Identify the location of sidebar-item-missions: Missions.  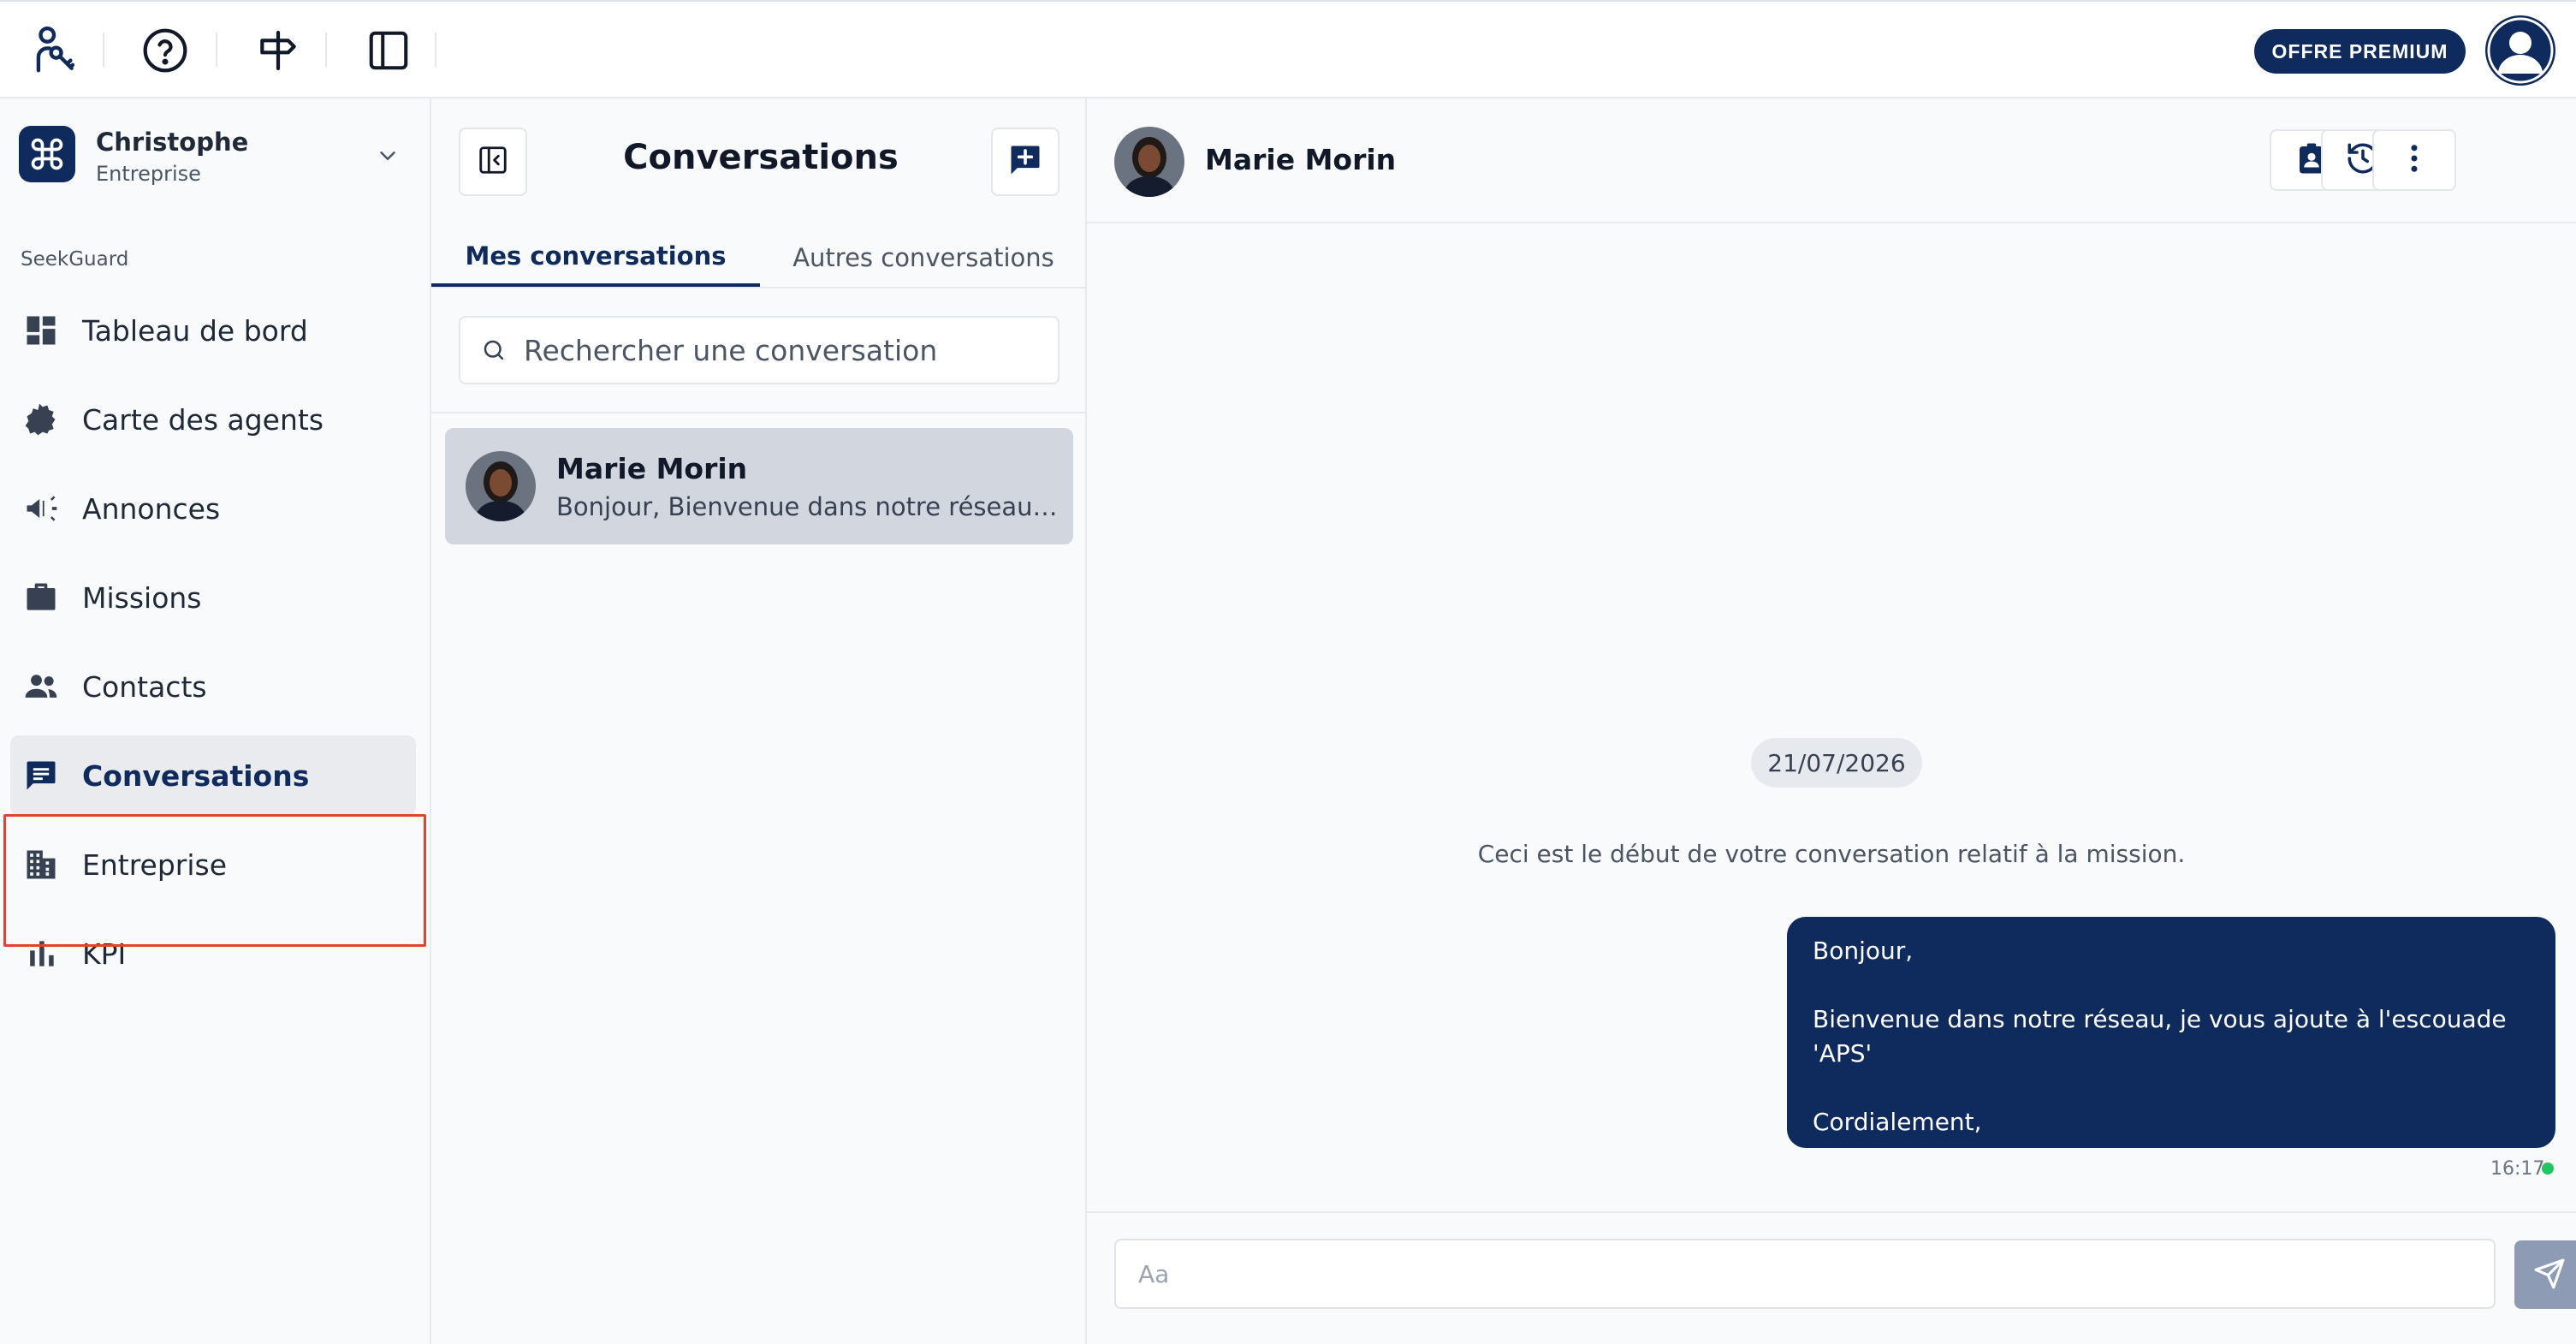
(213, 597).